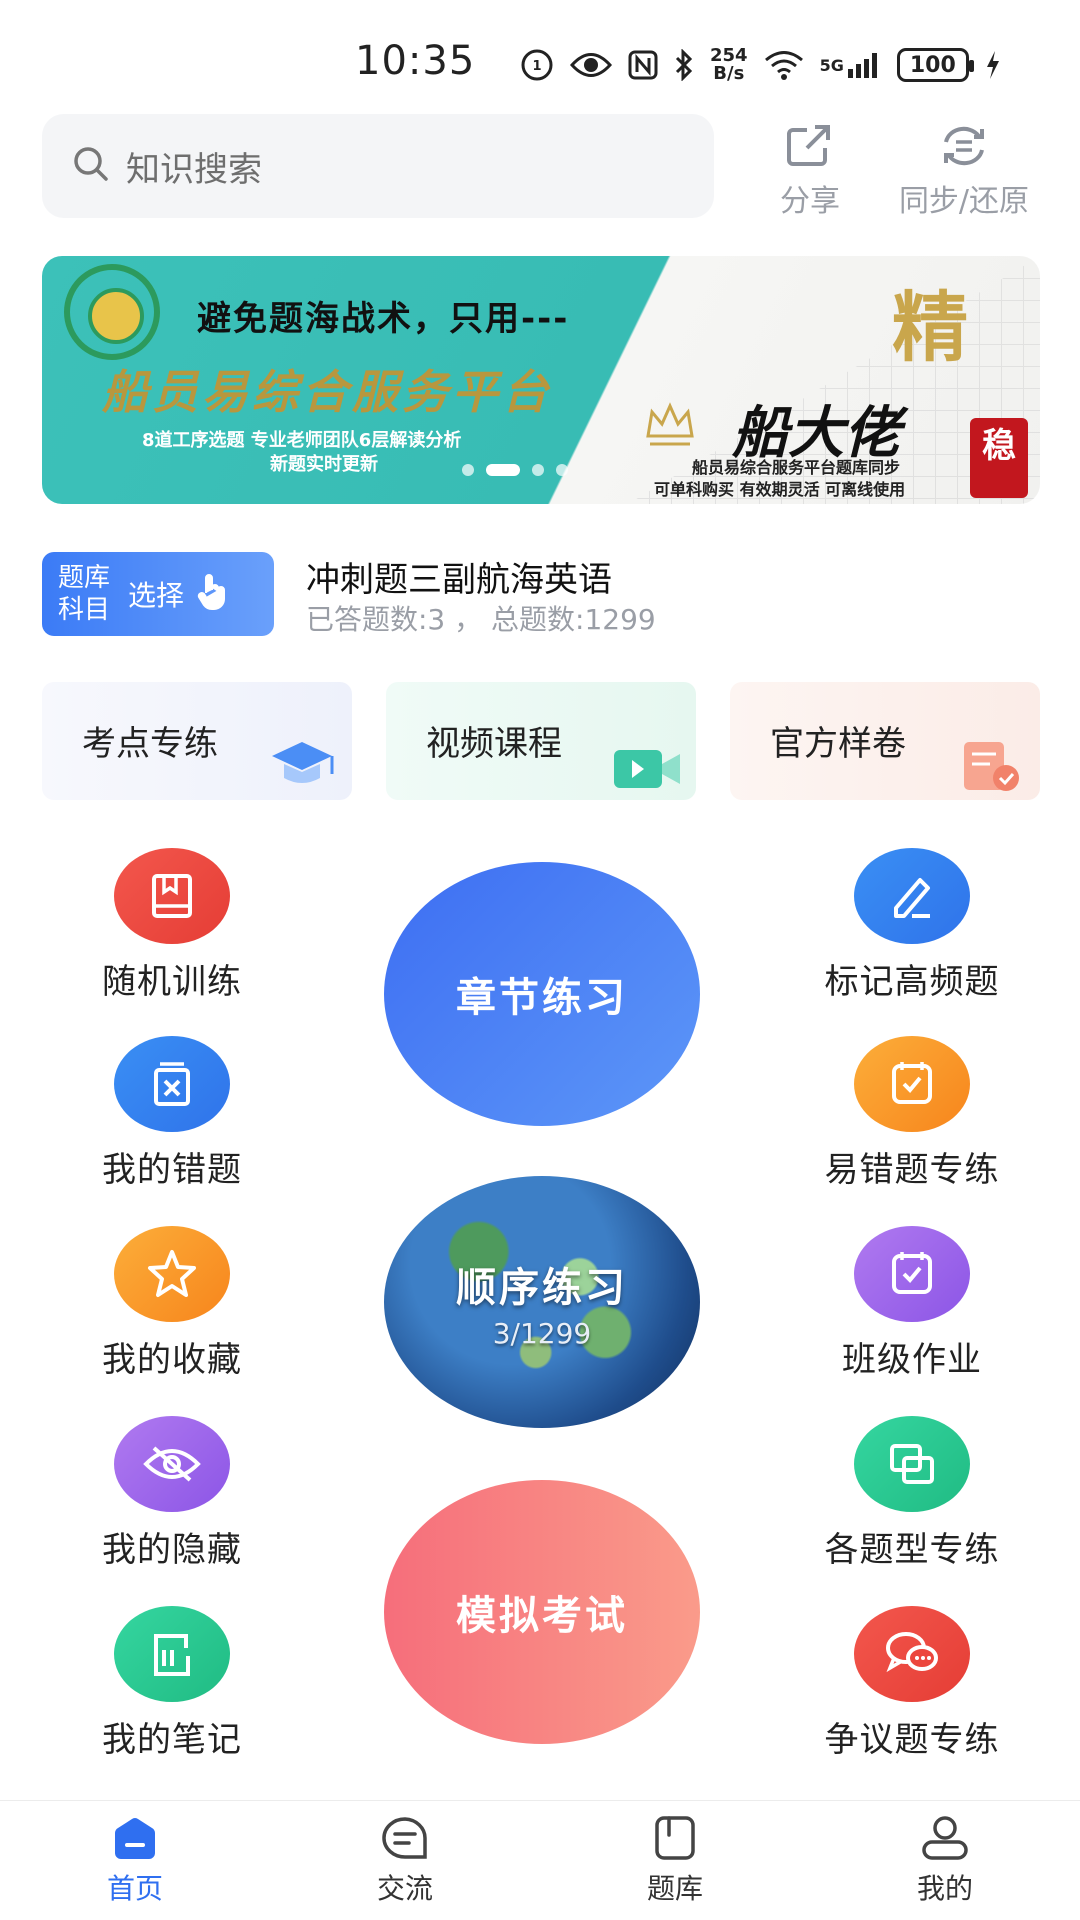 This screenshot has height=1920, width=1080. Describe the element at coordinates (796, 467) in the screenshot. I see `banner-slogan-line1: 船员易综合服务平台题库同步` at that location.